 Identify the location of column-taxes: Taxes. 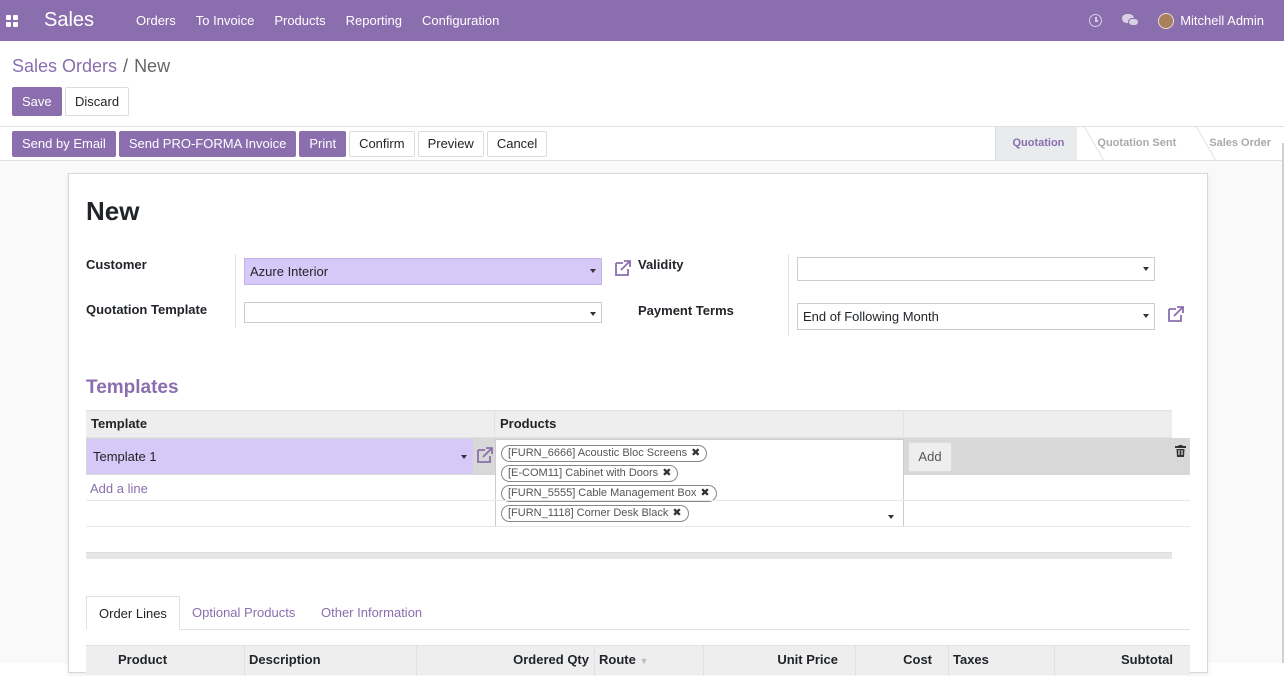
(971, 661).